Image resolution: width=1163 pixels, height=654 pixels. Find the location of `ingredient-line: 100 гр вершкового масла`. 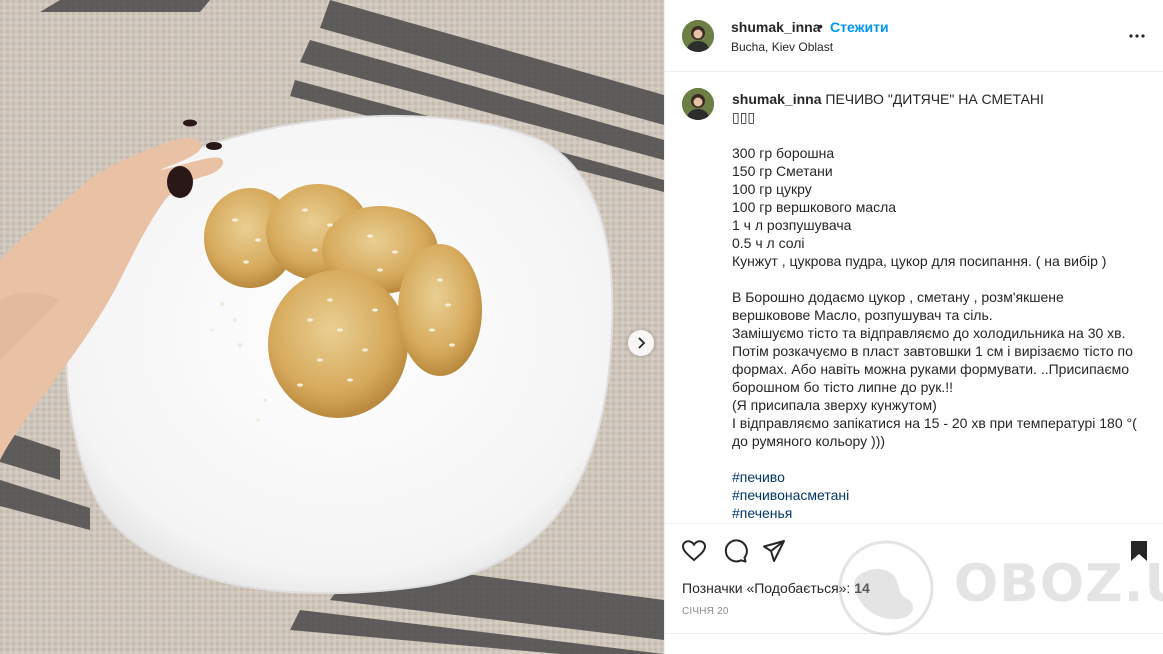

ingredient-line: 100 гр вершкового масла is located at coordinates (814, 207).